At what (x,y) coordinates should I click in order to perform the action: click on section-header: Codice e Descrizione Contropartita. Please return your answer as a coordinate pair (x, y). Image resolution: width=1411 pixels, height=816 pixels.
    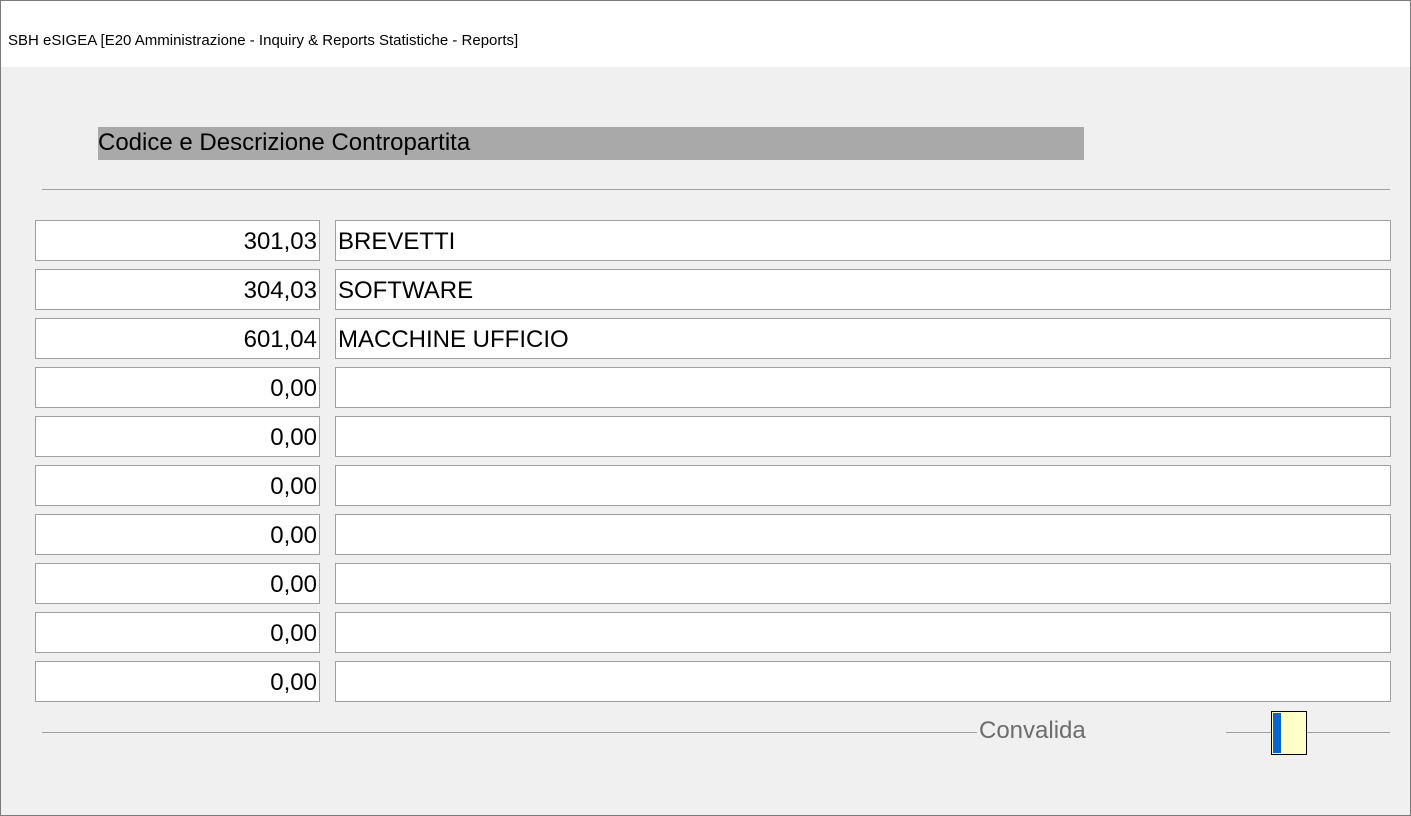
    Looking at the image, I should click on (591, 143).